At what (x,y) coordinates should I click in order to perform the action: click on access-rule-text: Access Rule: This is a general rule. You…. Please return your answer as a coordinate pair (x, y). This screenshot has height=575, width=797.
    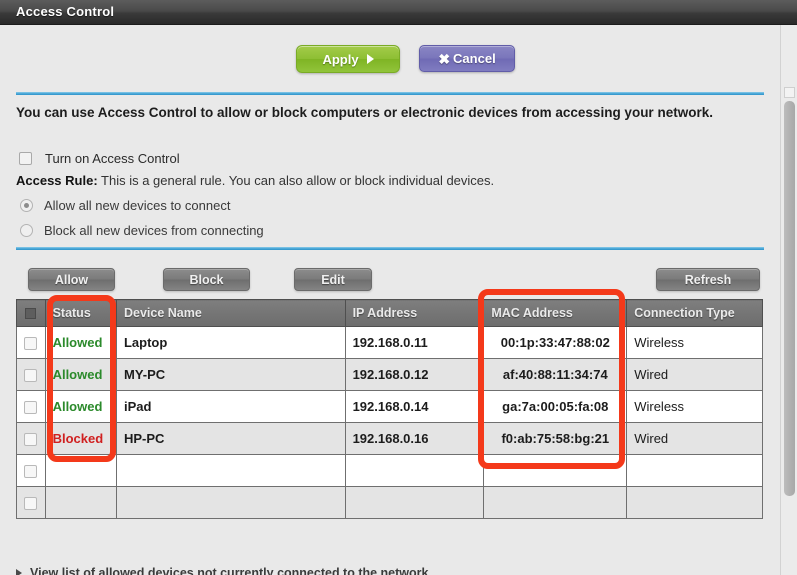
    Looking at the image, I should click on (255, 180).